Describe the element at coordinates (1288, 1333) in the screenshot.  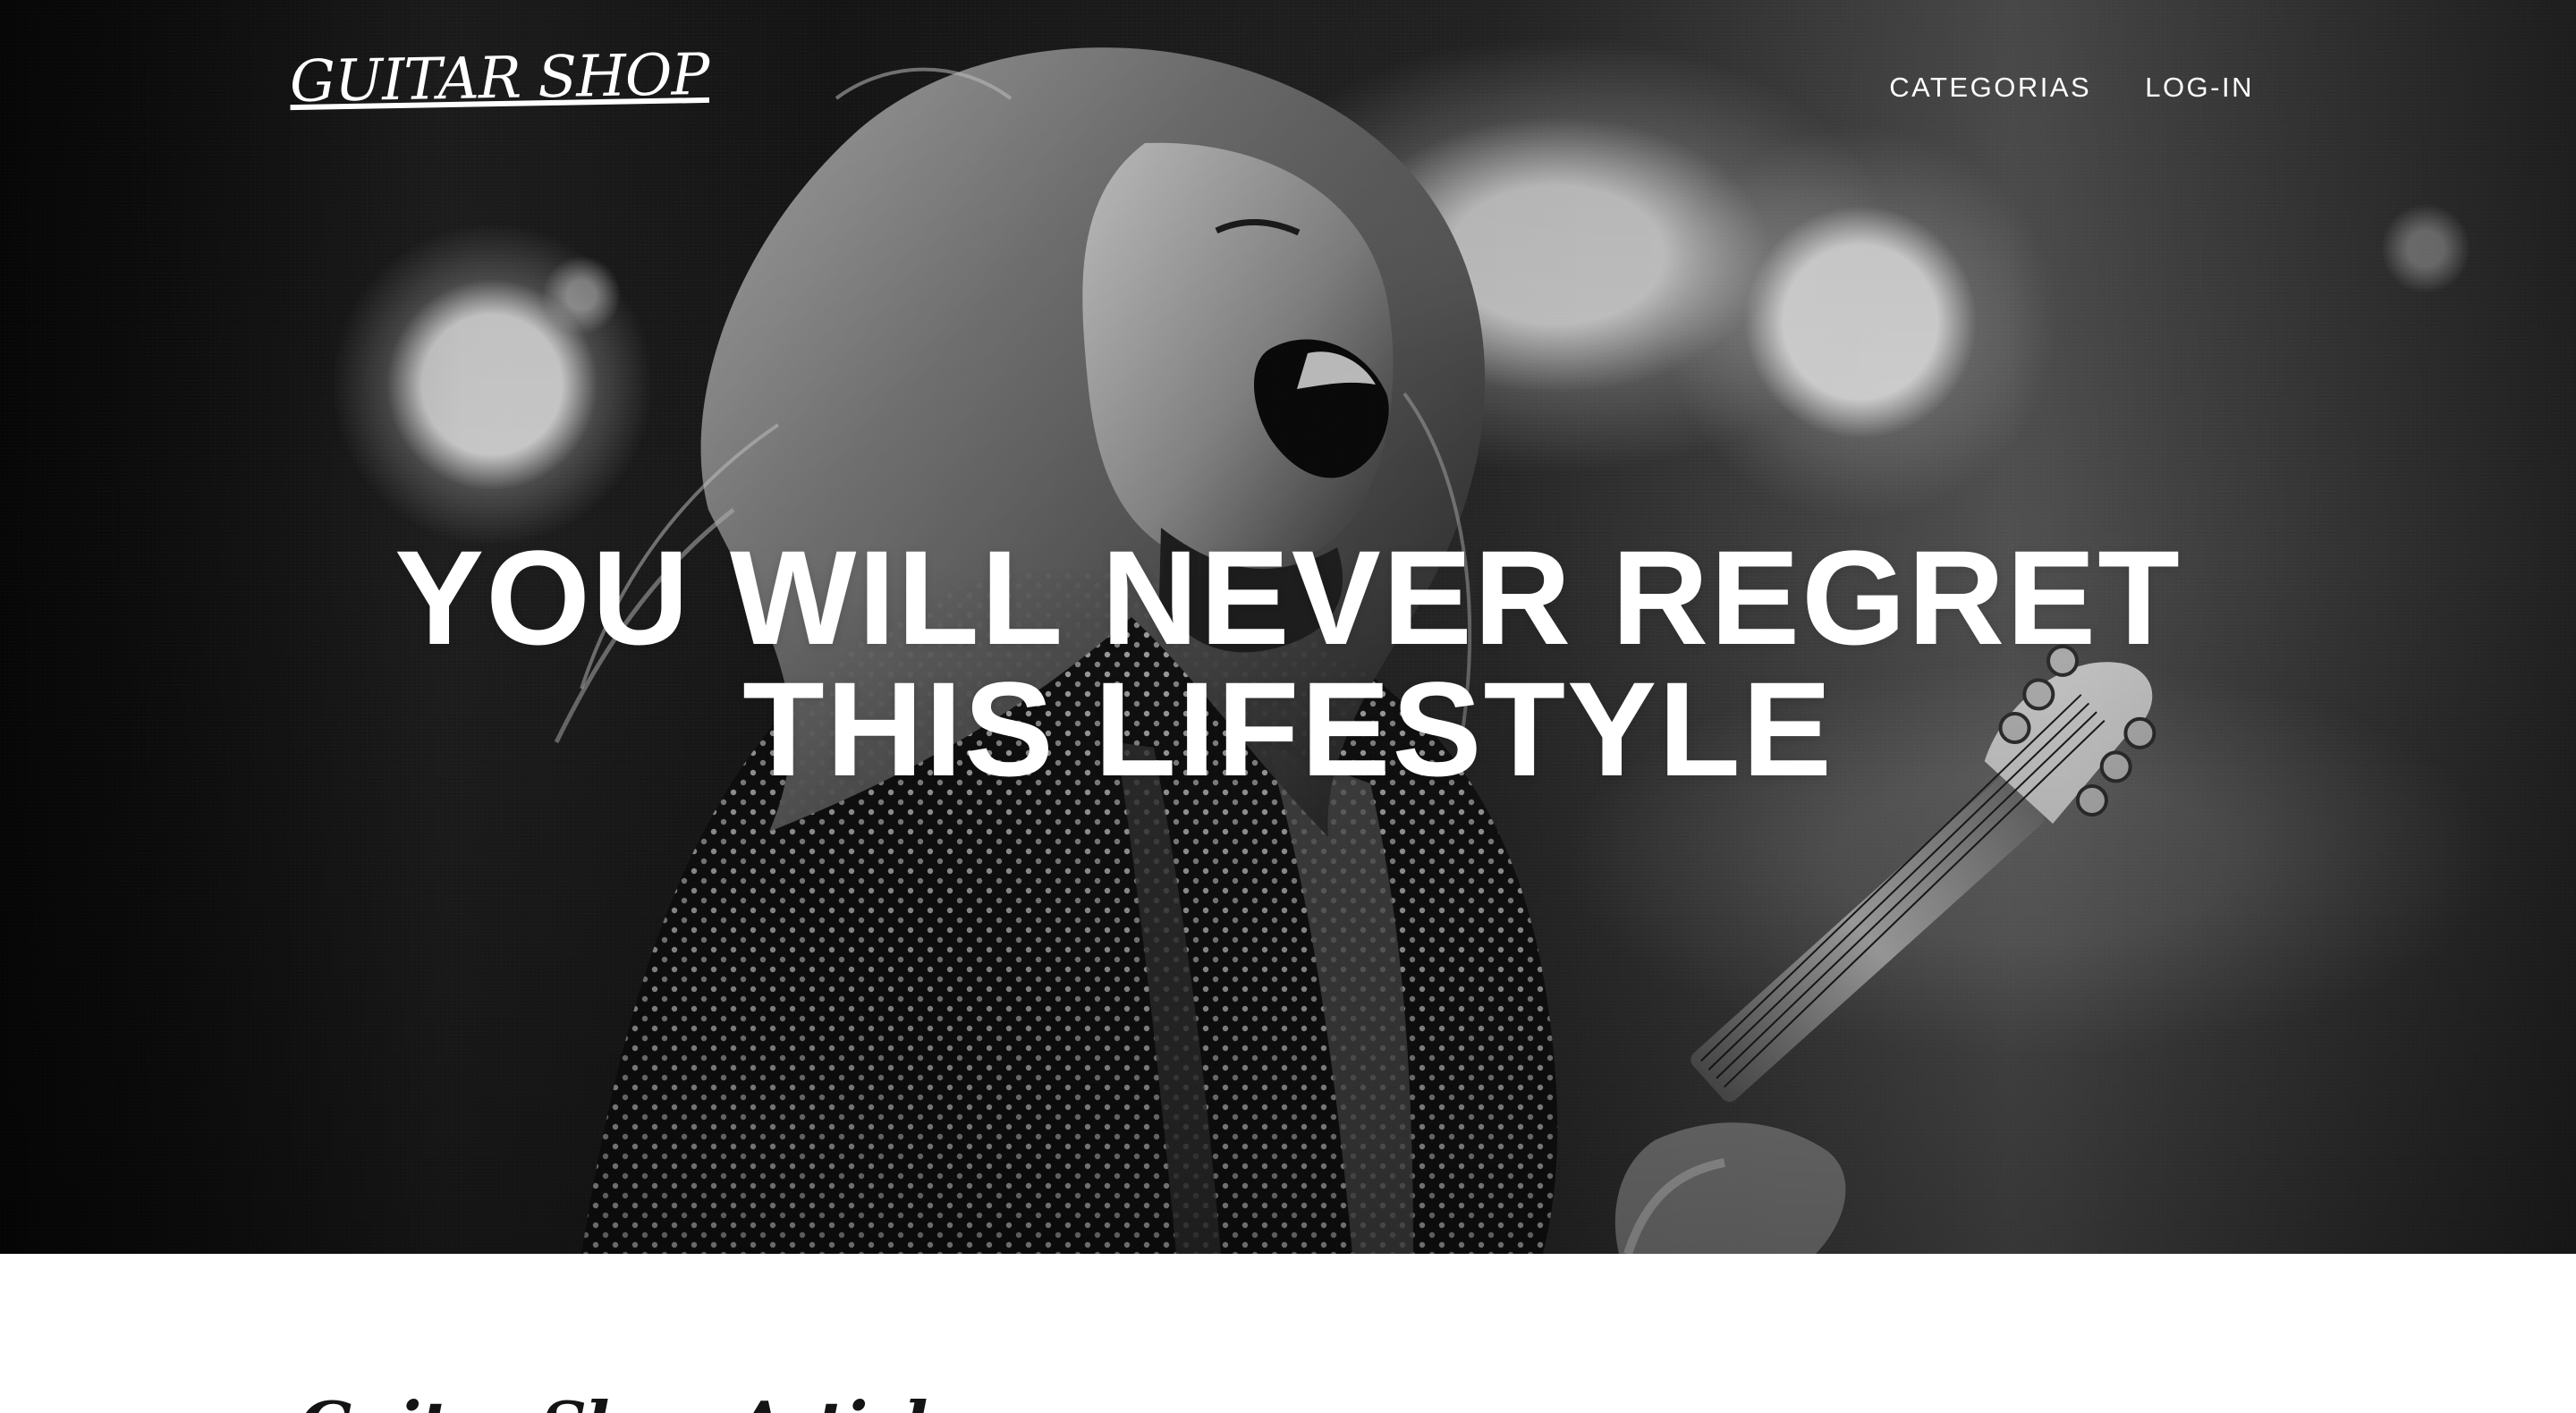
I see `content-section: Guitar Shop Articles` at that location.